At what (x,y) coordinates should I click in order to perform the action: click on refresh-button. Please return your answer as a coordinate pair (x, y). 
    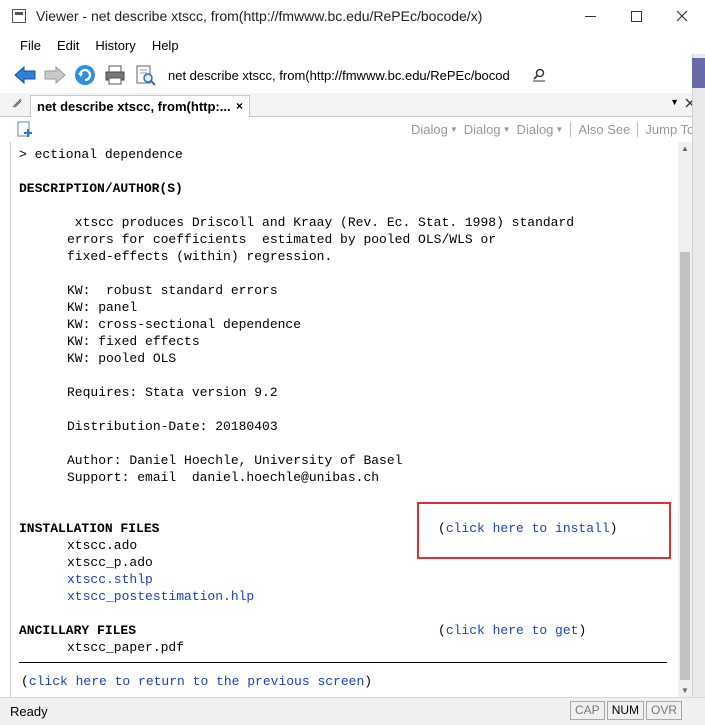
    Looking at the image, I should click on (85, 75).